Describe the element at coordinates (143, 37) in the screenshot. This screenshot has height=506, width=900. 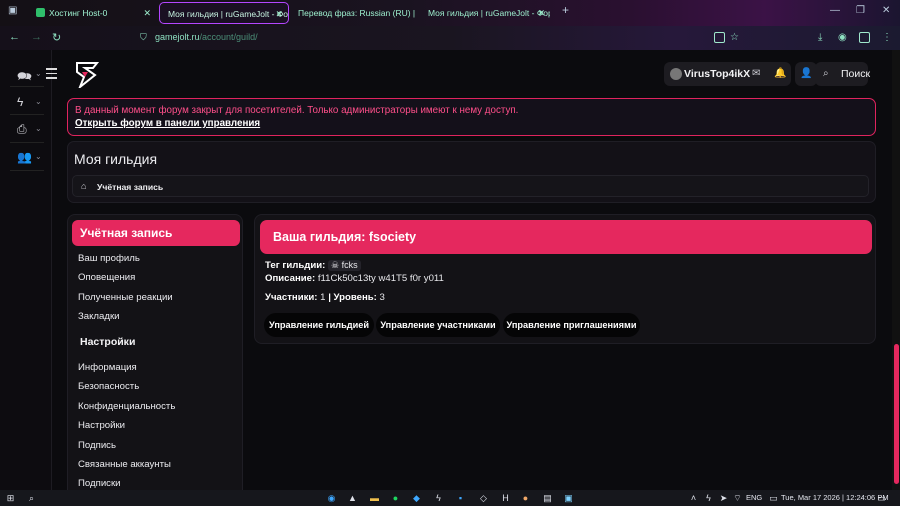
I see `site-info-icon: ⛉` at that location.